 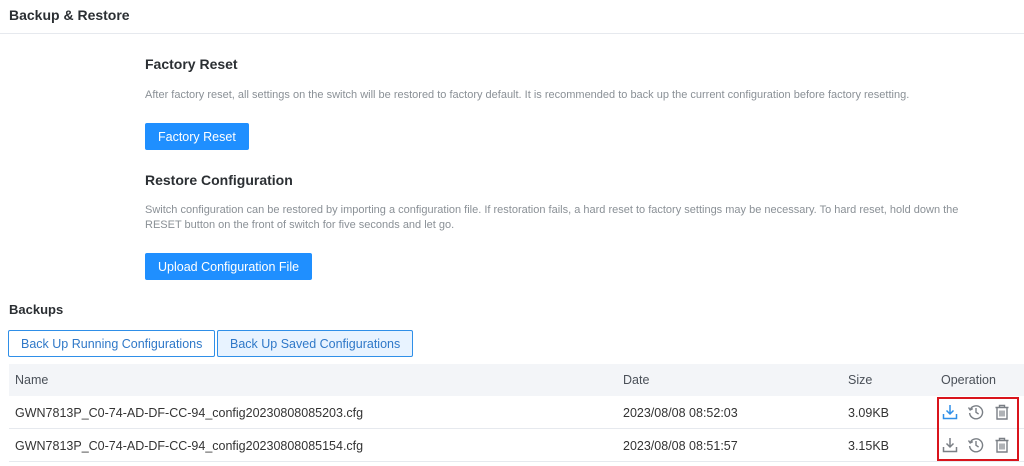 What do you see at coordinates (315, 343) in the screenshot?
I see `back-up-saved-configurations-button: Back Up Saved Configurations` at bounding box center [315, 343].